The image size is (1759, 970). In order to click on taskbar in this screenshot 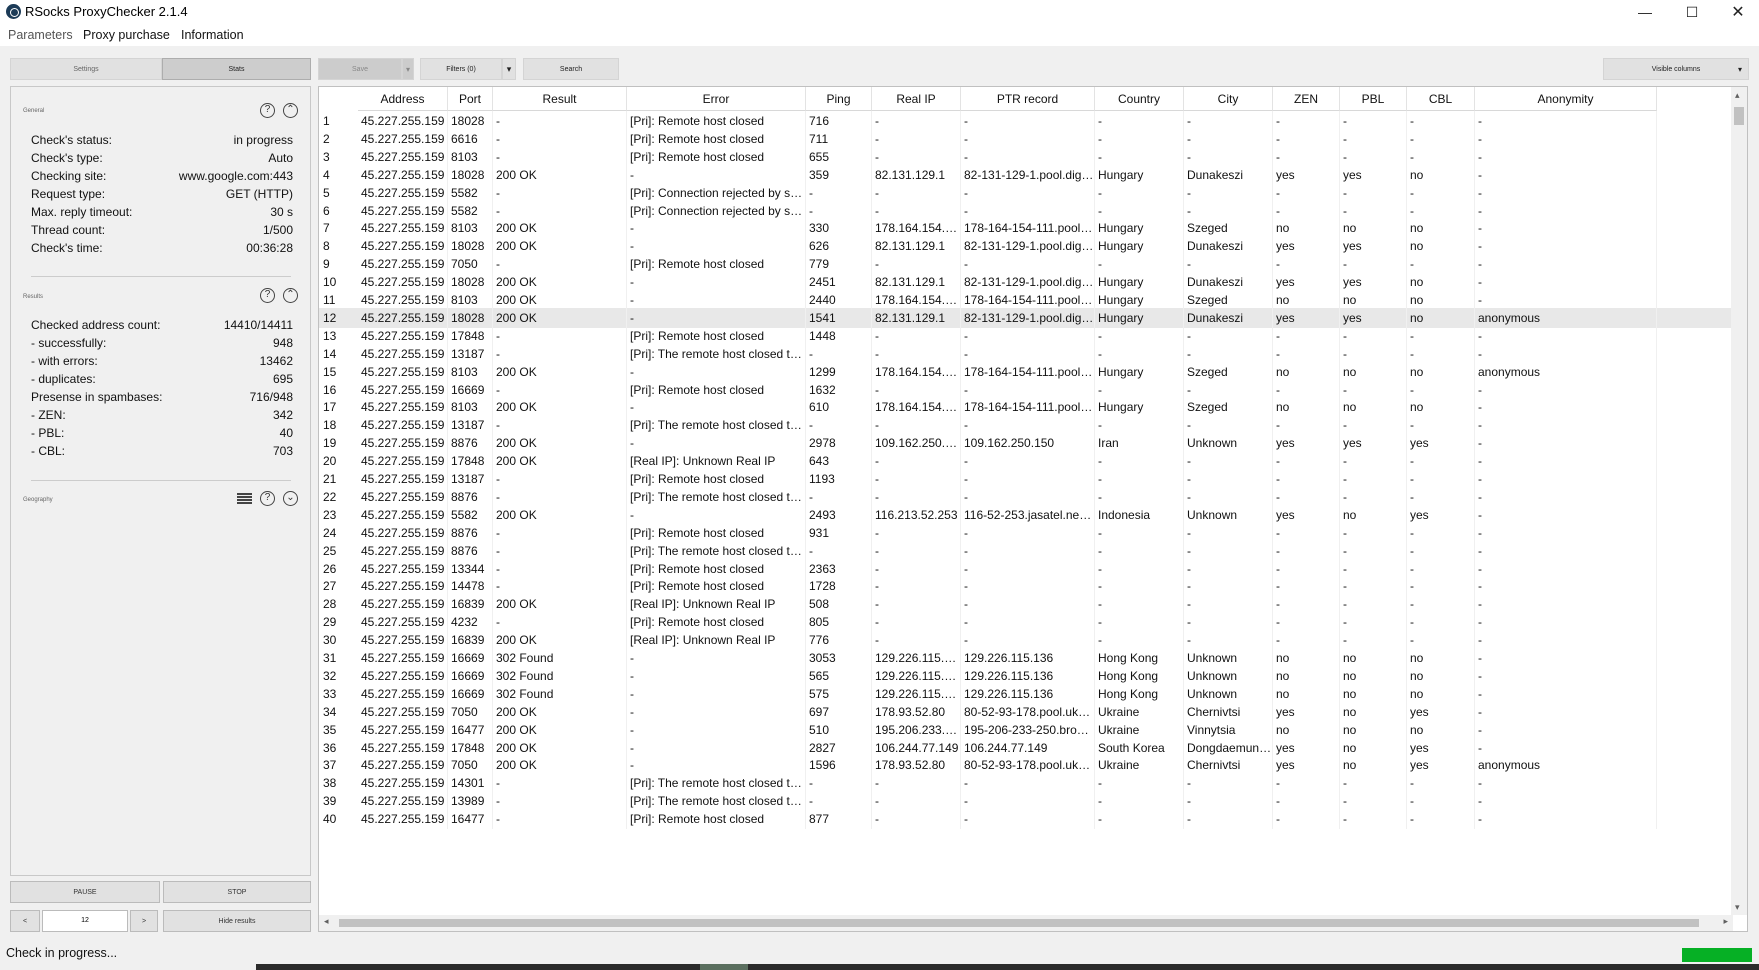, I will do `click(1007, 967)`.